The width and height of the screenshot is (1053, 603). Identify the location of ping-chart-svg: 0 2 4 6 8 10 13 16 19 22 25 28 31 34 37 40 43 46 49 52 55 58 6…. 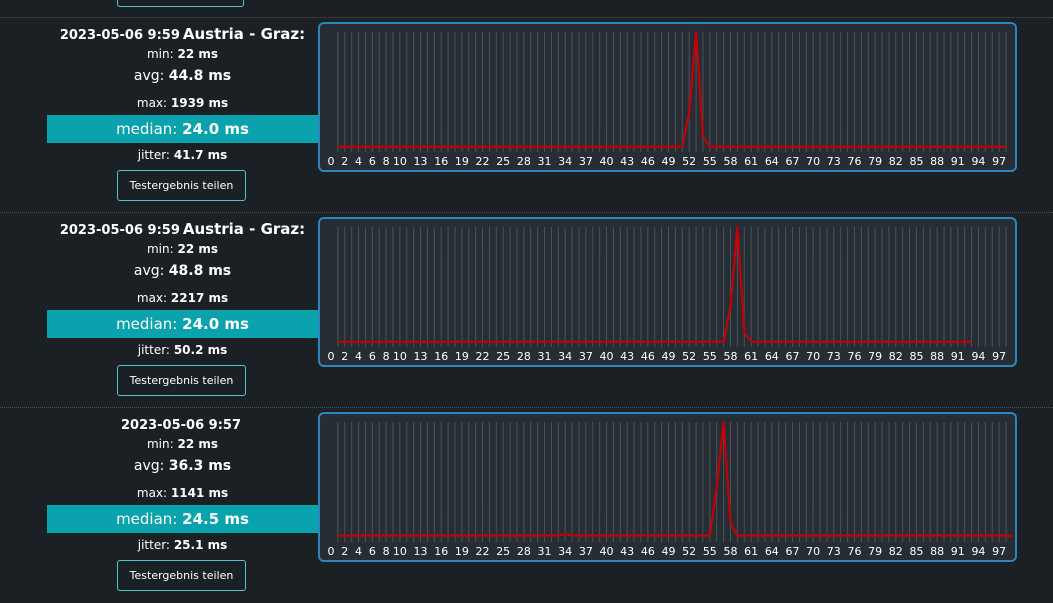
(670, 489).